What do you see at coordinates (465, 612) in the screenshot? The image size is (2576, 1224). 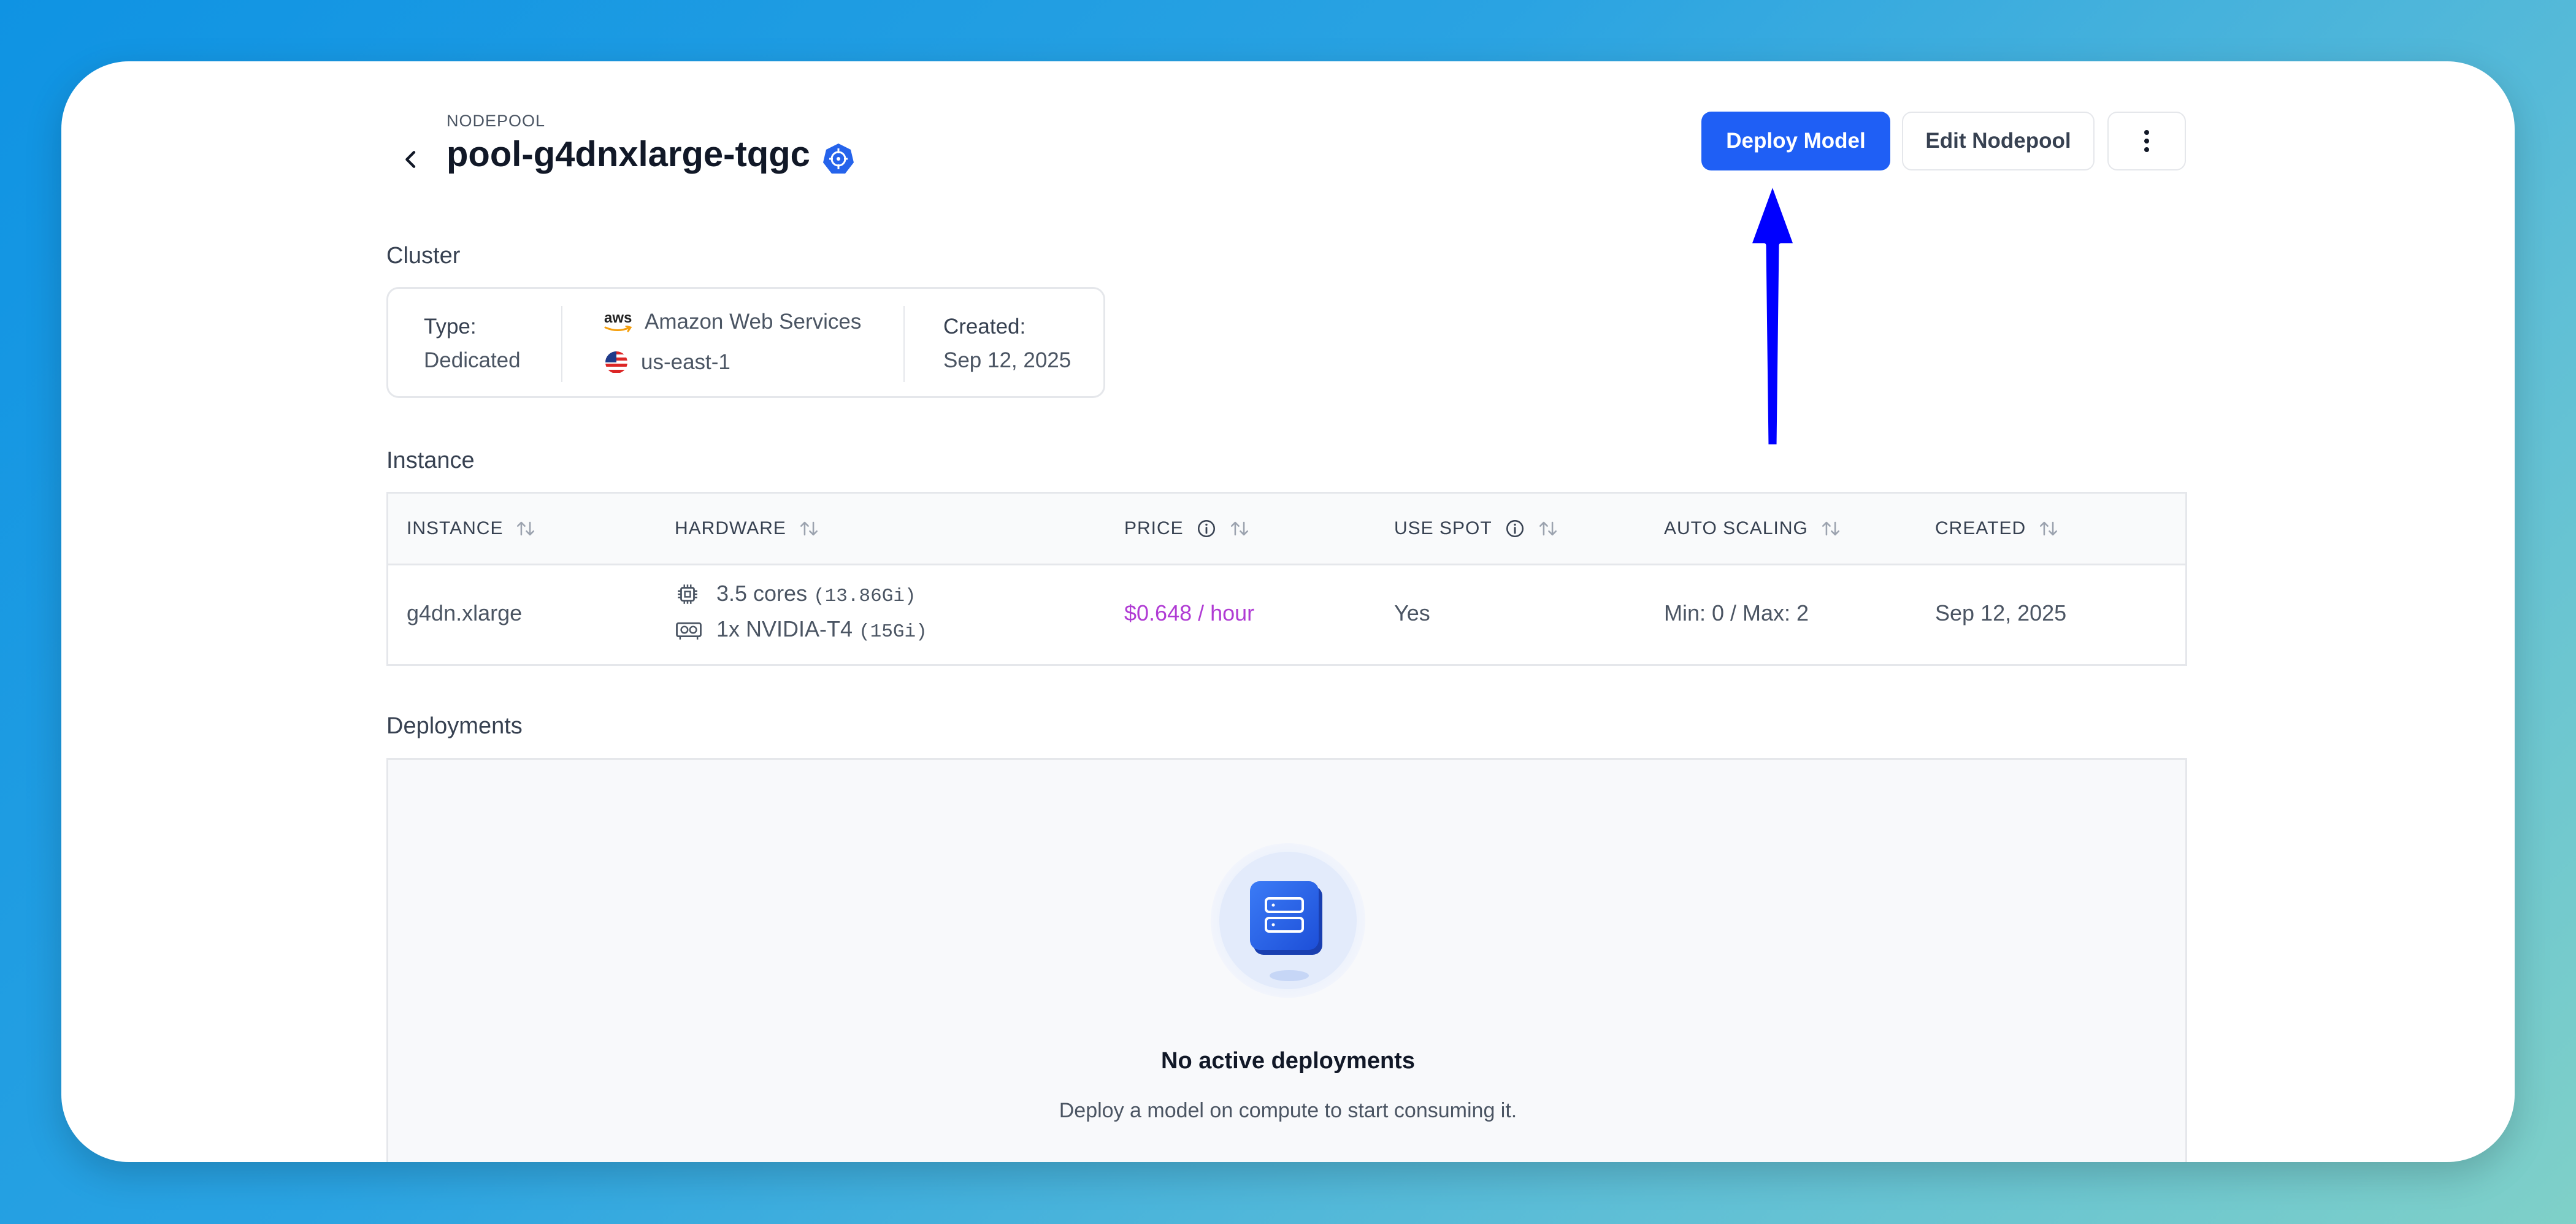 I see `instance-cell: g4dn.xlarge` at bounding box center [465, 612].